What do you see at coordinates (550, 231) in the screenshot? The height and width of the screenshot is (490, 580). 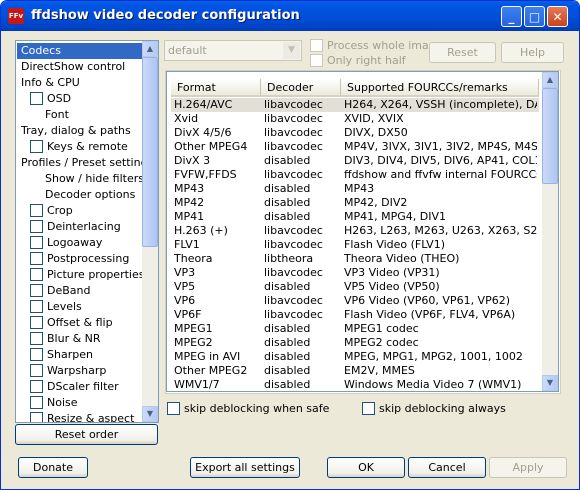 I see `codecs-scrollbar: ▲ ▼` at bounding box center [550, 231].